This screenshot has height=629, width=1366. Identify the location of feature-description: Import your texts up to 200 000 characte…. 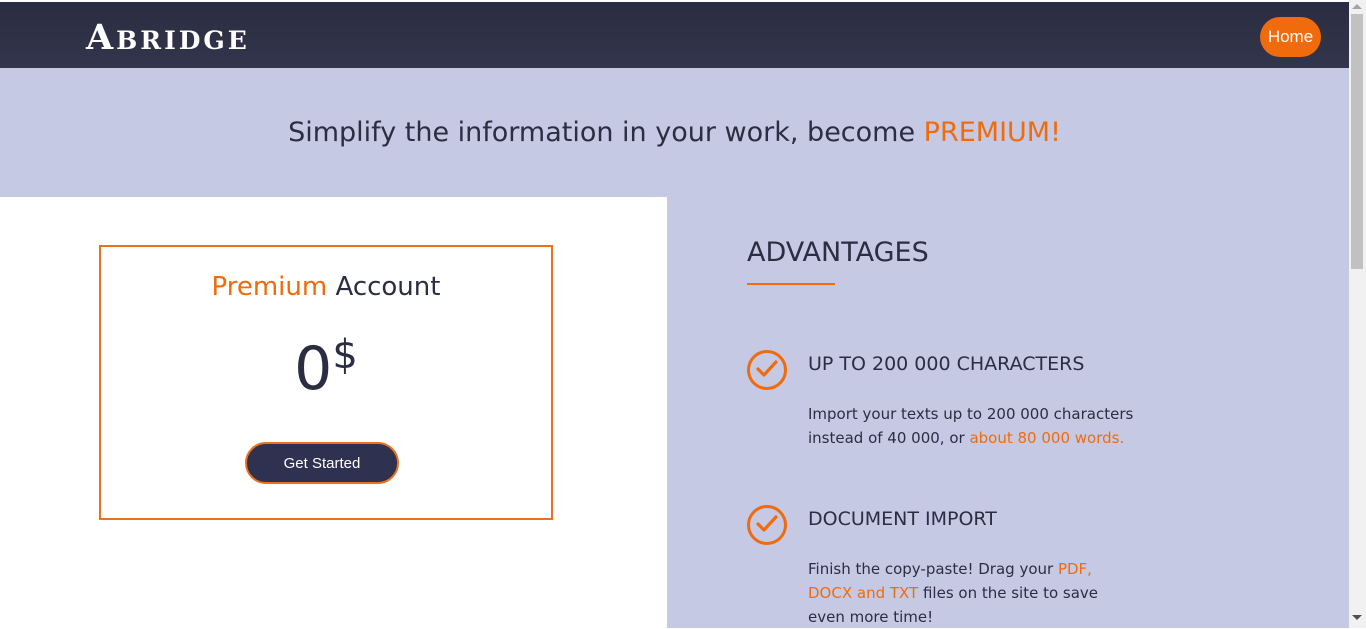
(973, 426).